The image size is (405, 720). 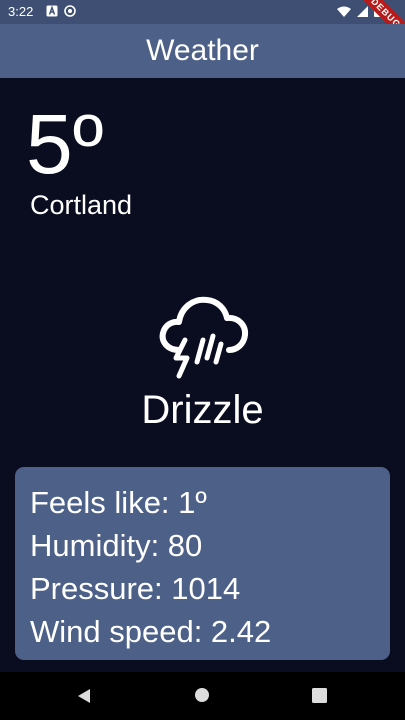 I want to click on city-name: Cortland, so click(x=81, y=205).